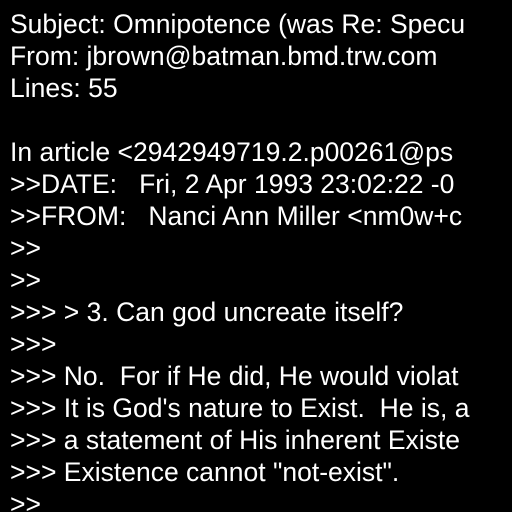 Image resolution: width=512 pixels, height=512 pixels. What do you see at coordinates (224, 56) in the screenshot?
I see `header-from-line: From: jbrown@batman.bmd.trw.com` at bounding box center [224, 56].